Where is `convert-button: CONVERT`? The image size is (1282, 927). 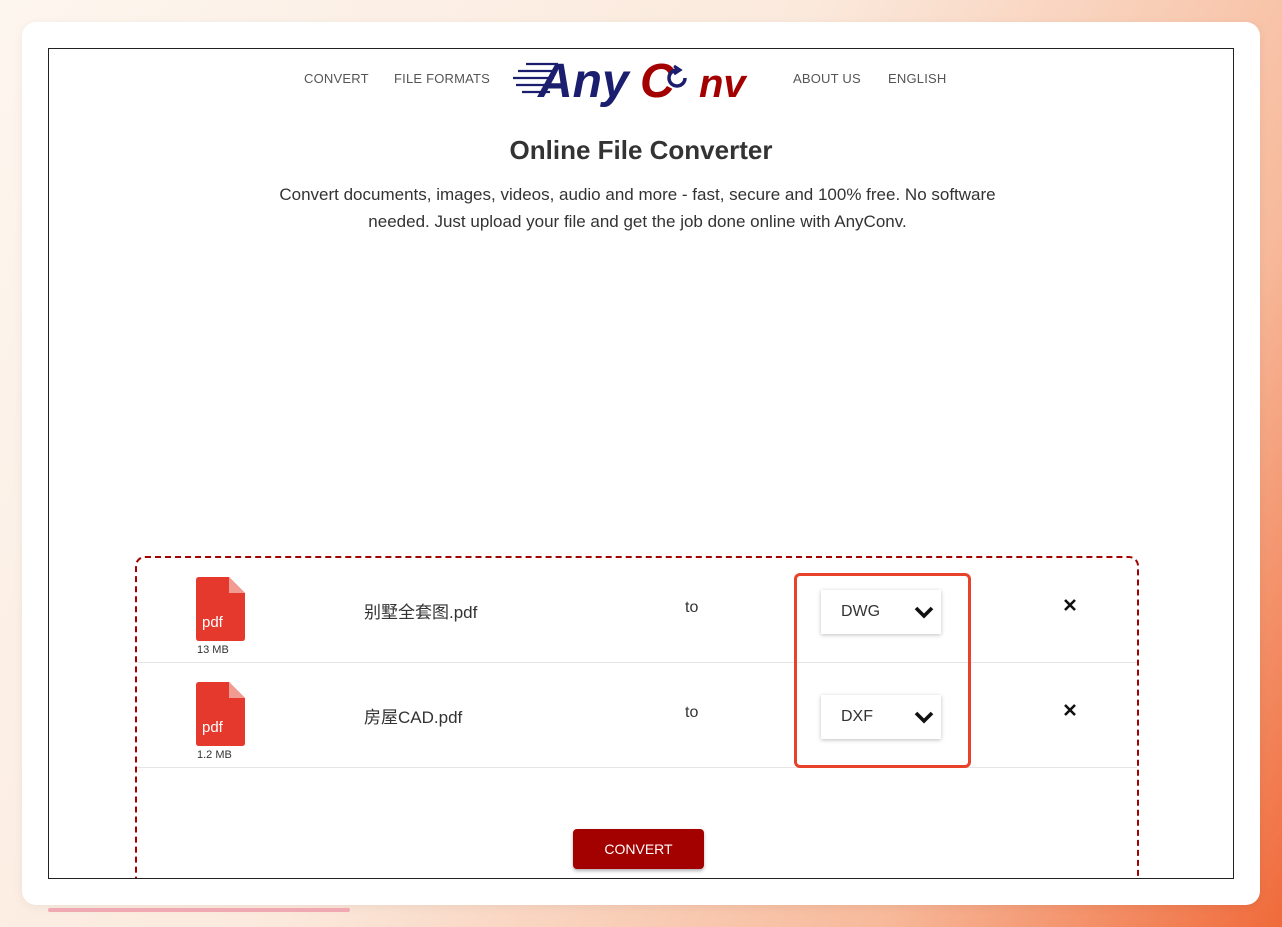 convert-button: CONVERT is located at coordinates (638, 849).